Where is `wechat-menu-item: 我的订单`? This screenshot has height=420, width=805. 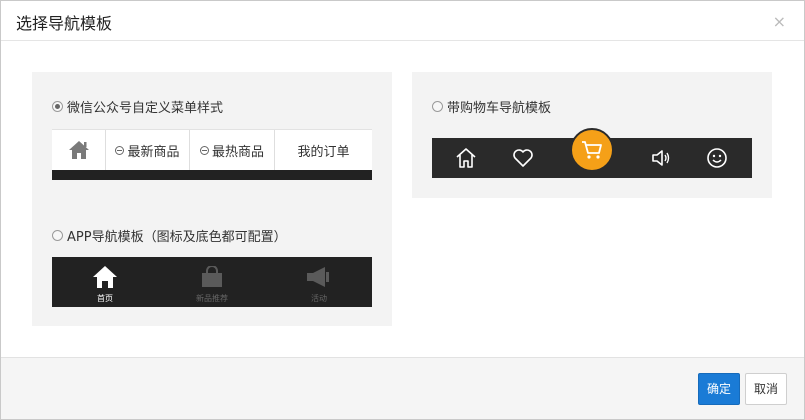 wechat-menu-item: 我的订单 is located at coordinates (323, 150).